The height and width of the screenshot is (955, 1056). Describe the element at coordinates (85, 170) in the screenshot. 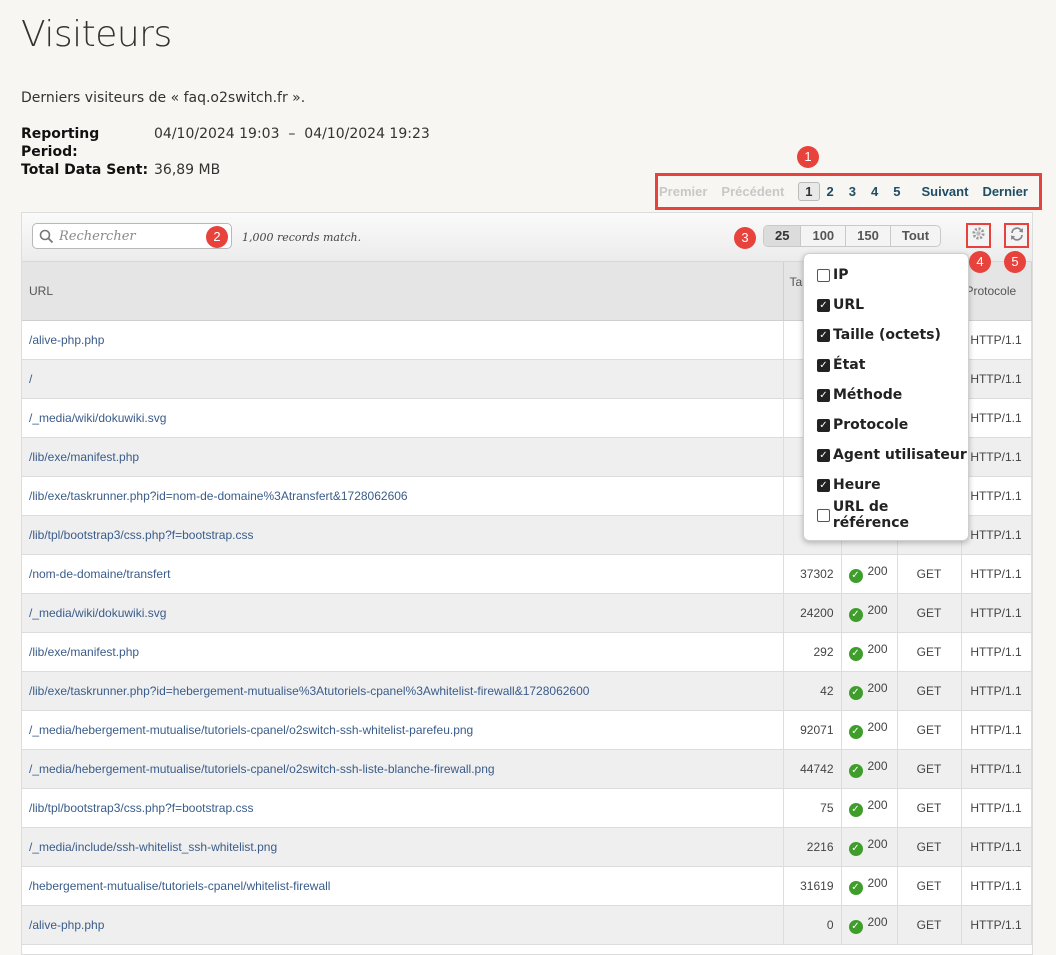

I see `total-data-label: Total Data Sent:` at that location.